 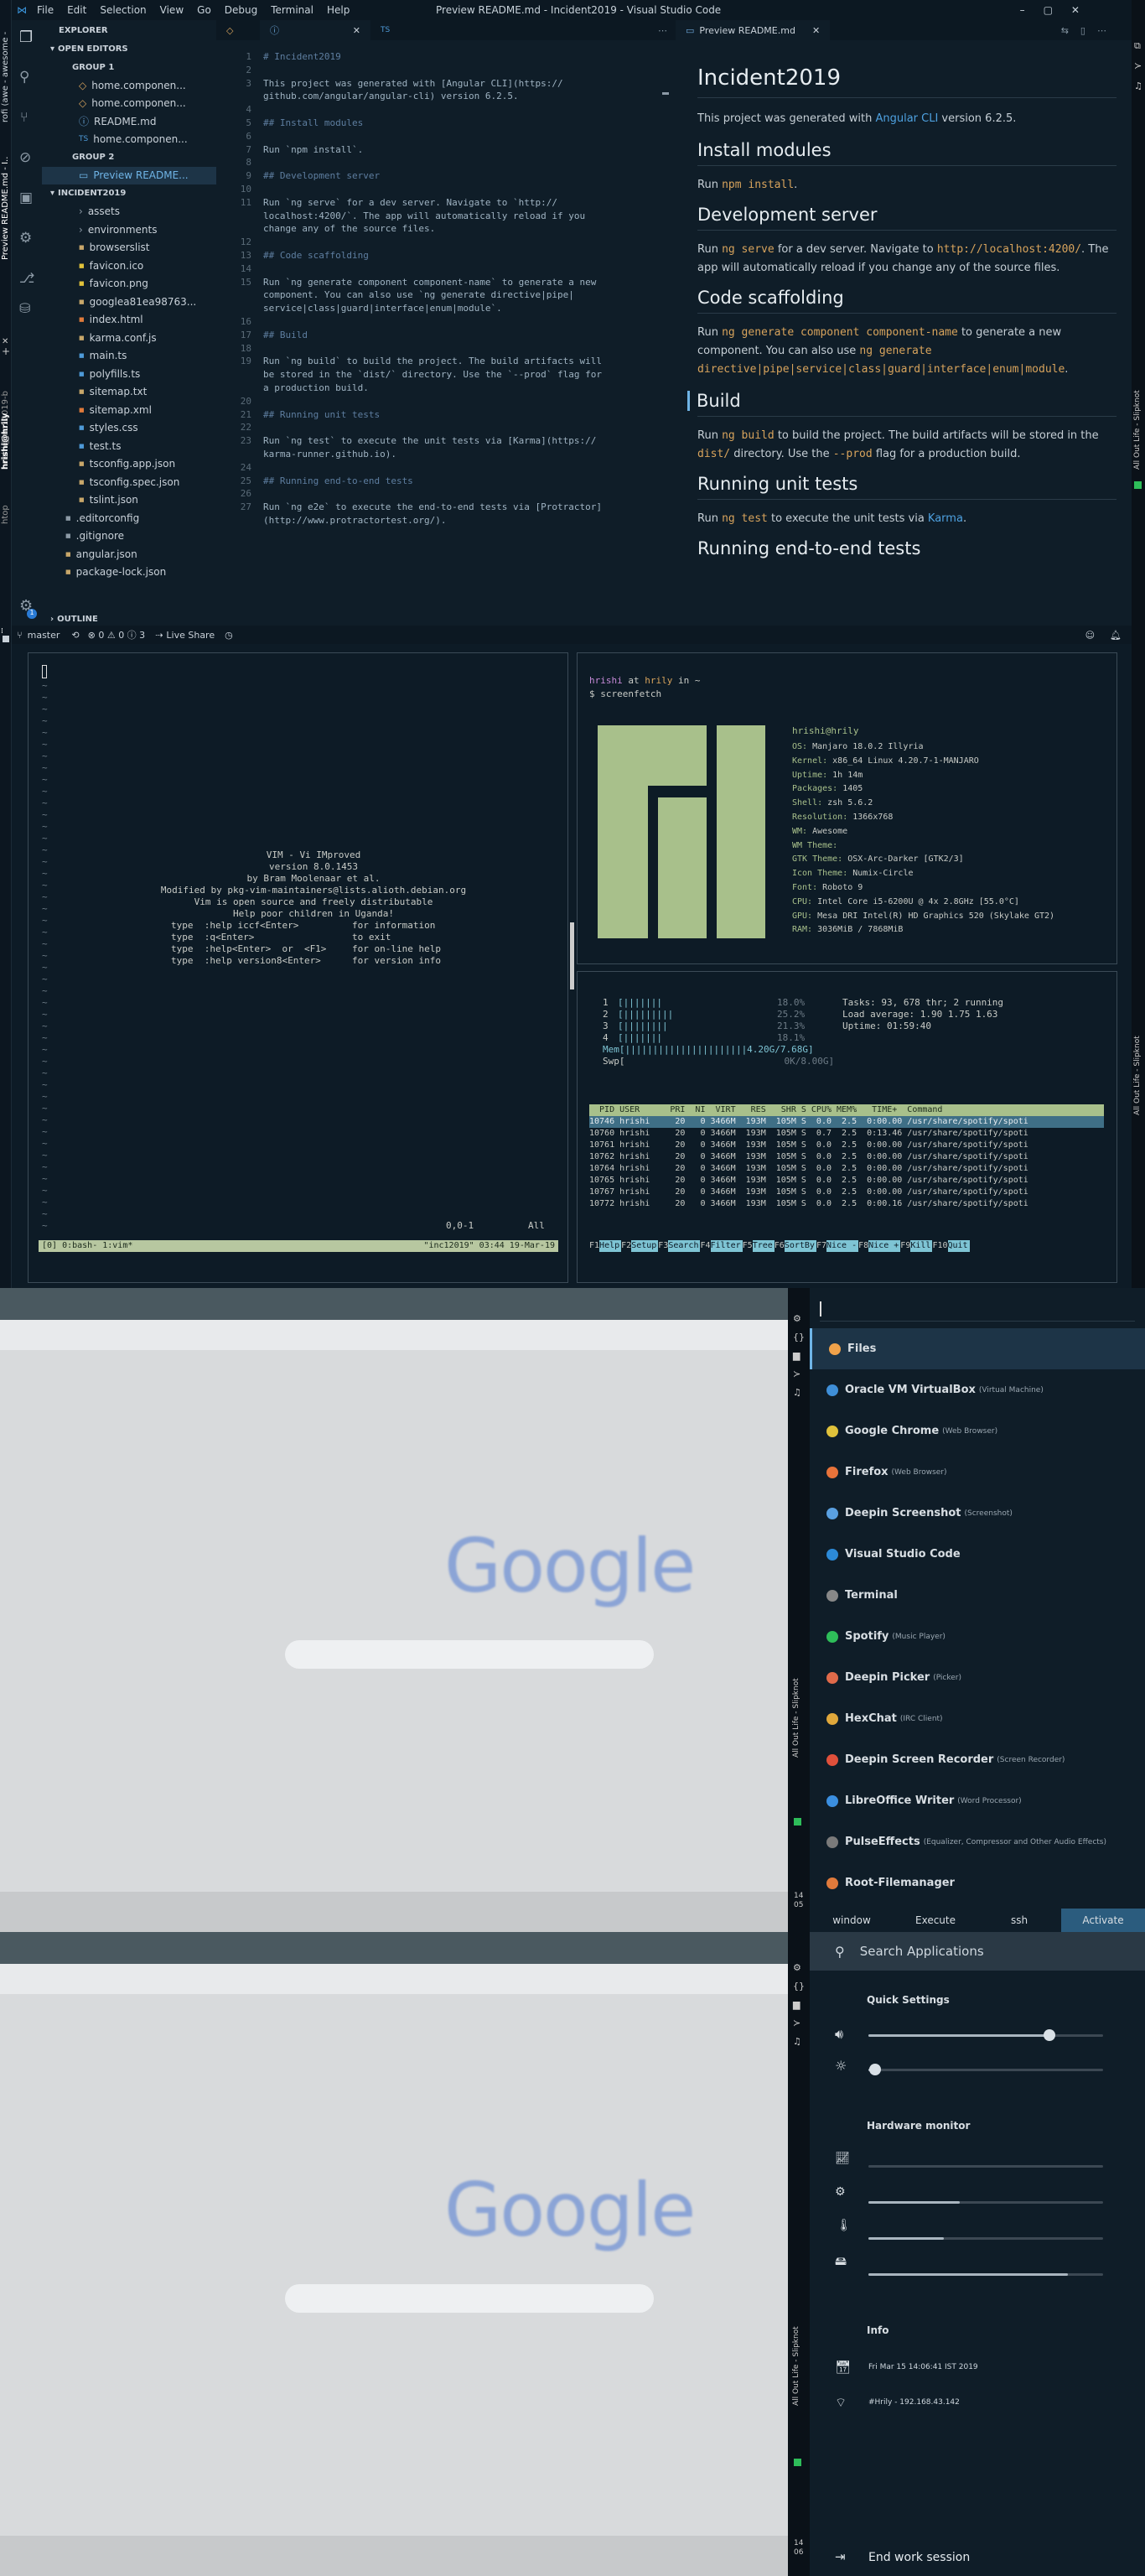 I want to click on menu-selection: Selection, so click(x=123, y=10).